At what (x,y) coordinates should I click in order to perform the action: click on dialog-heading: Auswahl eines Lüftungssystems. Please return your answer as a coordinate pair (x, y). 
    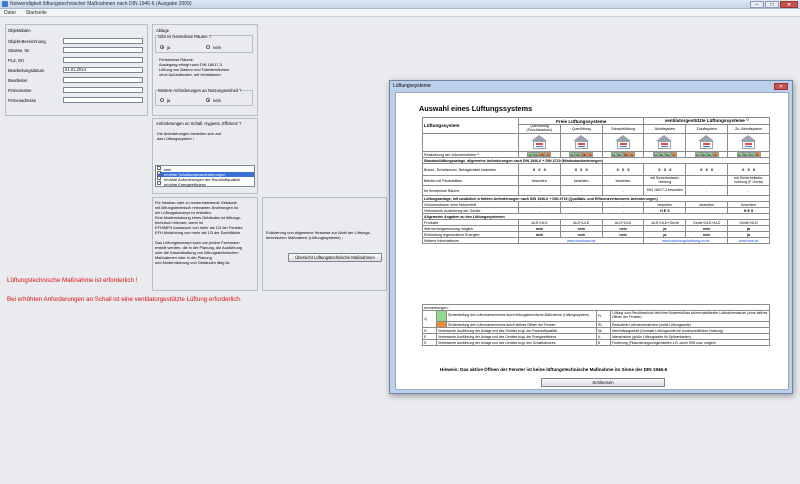
    Looking at the image, I should click on (476, 108).